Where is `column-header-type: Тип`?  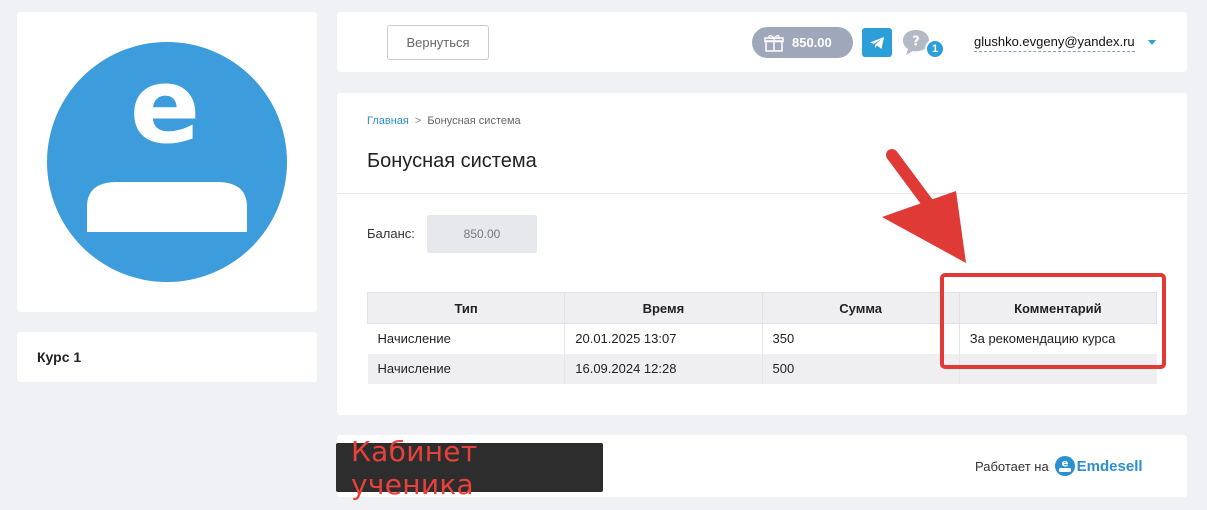 column-header-type: Тип is located at coordinates (466, 308).